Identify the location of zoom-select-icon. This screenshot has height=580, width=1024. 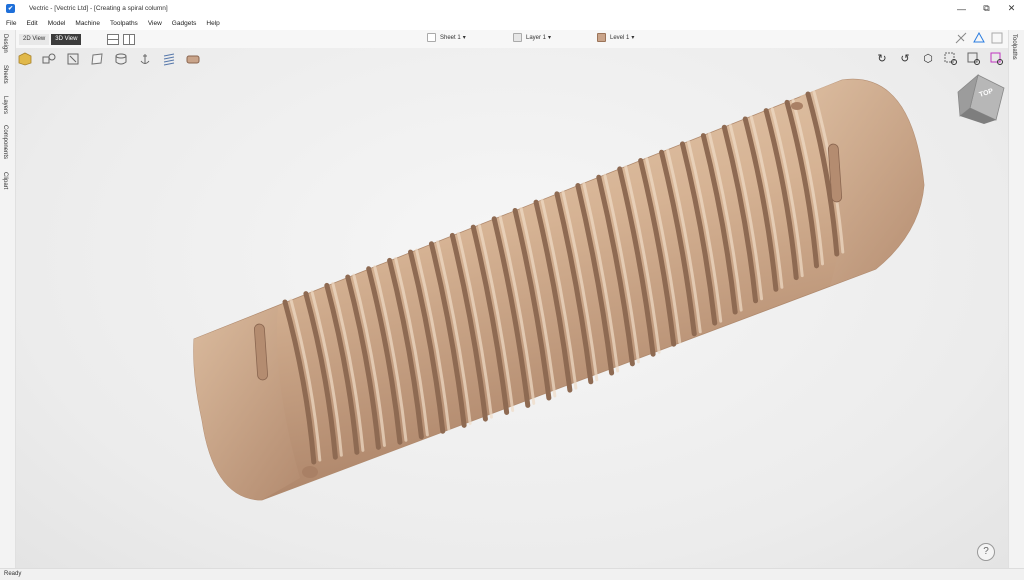
(997, 59).